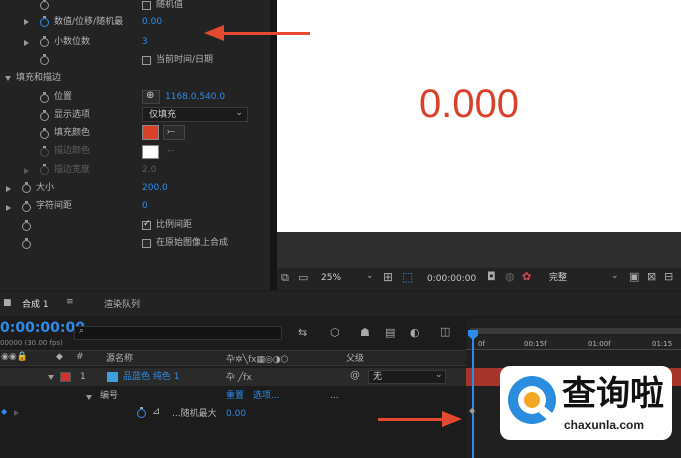  Describe the element at coordinates (72, 133) in the screenshot. I see `fill-color-label: 填充颜色` at that location.